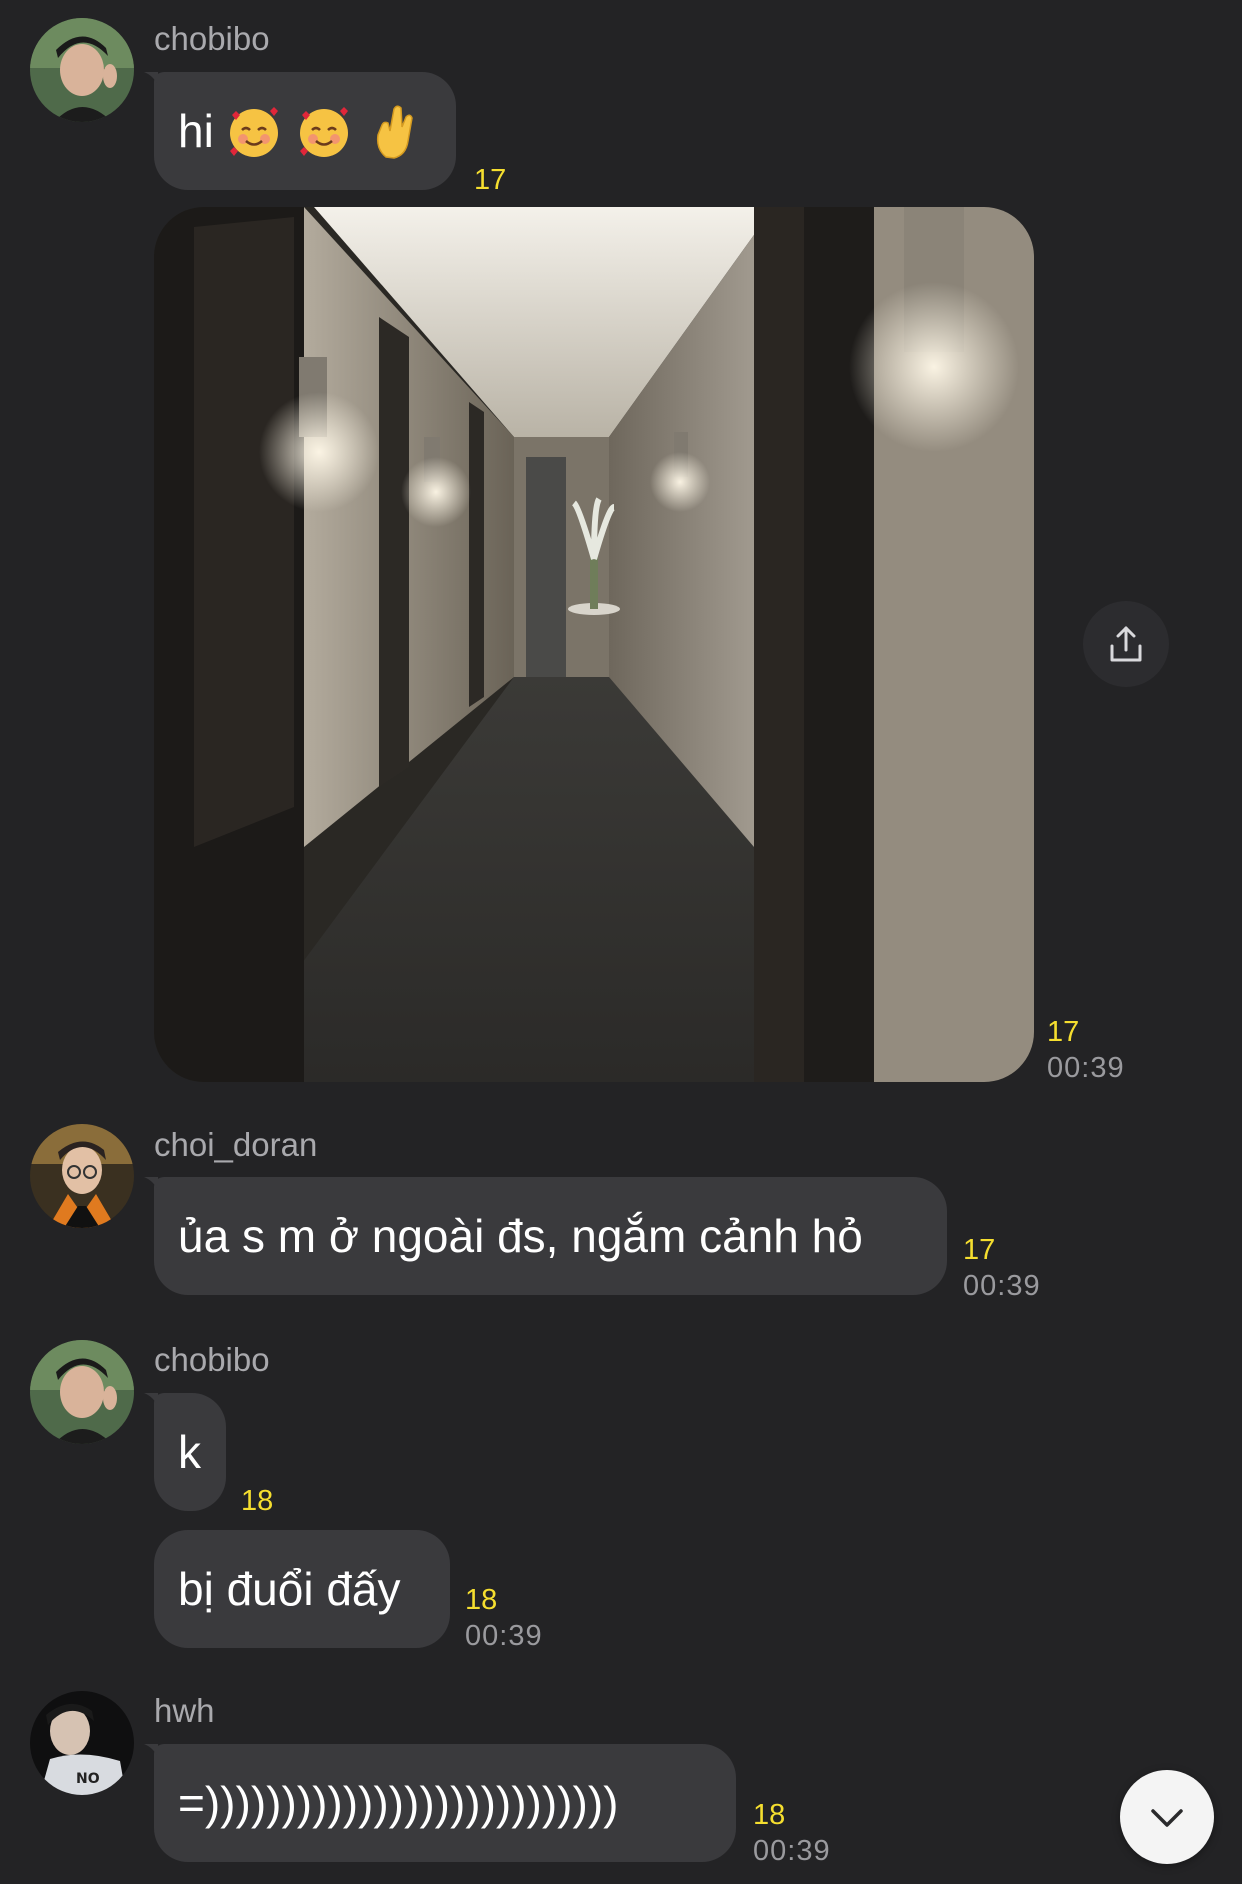 This screenshot has height=1884, width=1242. Describe the element at coordinates (82, 1176) in the screenshot. I see `avatar-choi-doran` at that location.